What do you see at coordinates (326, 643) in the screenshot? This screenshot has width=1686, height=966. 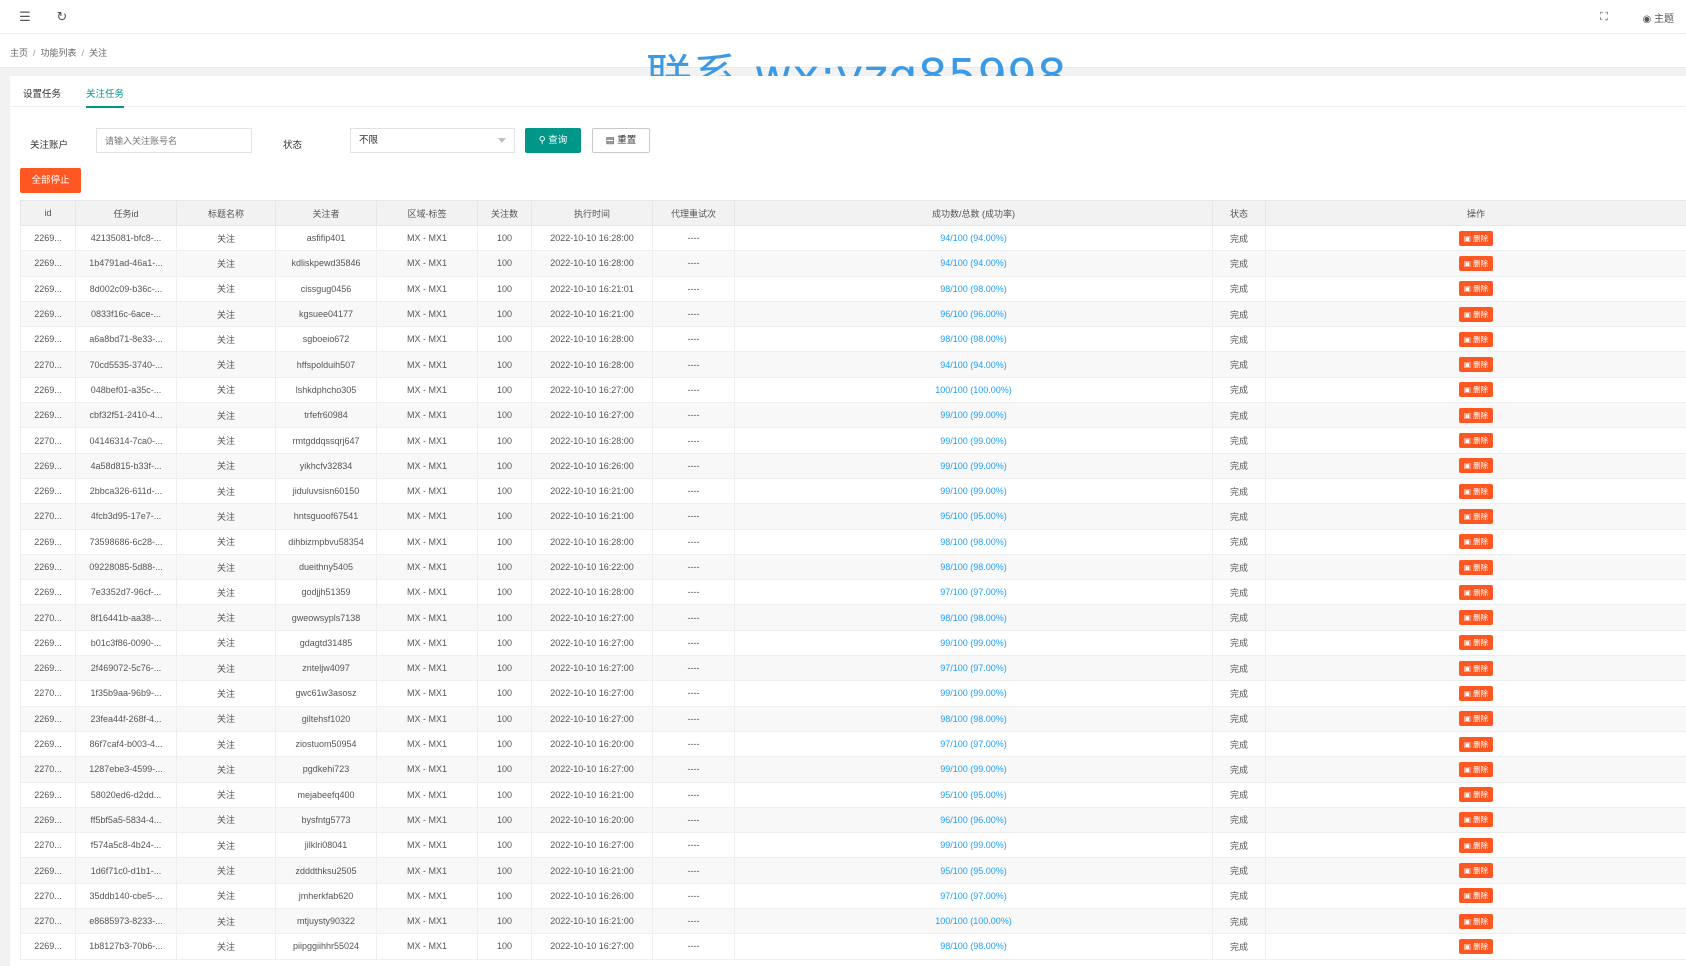 I see `cell-follower: gdagtd31485` at bounding box center [326, 643].